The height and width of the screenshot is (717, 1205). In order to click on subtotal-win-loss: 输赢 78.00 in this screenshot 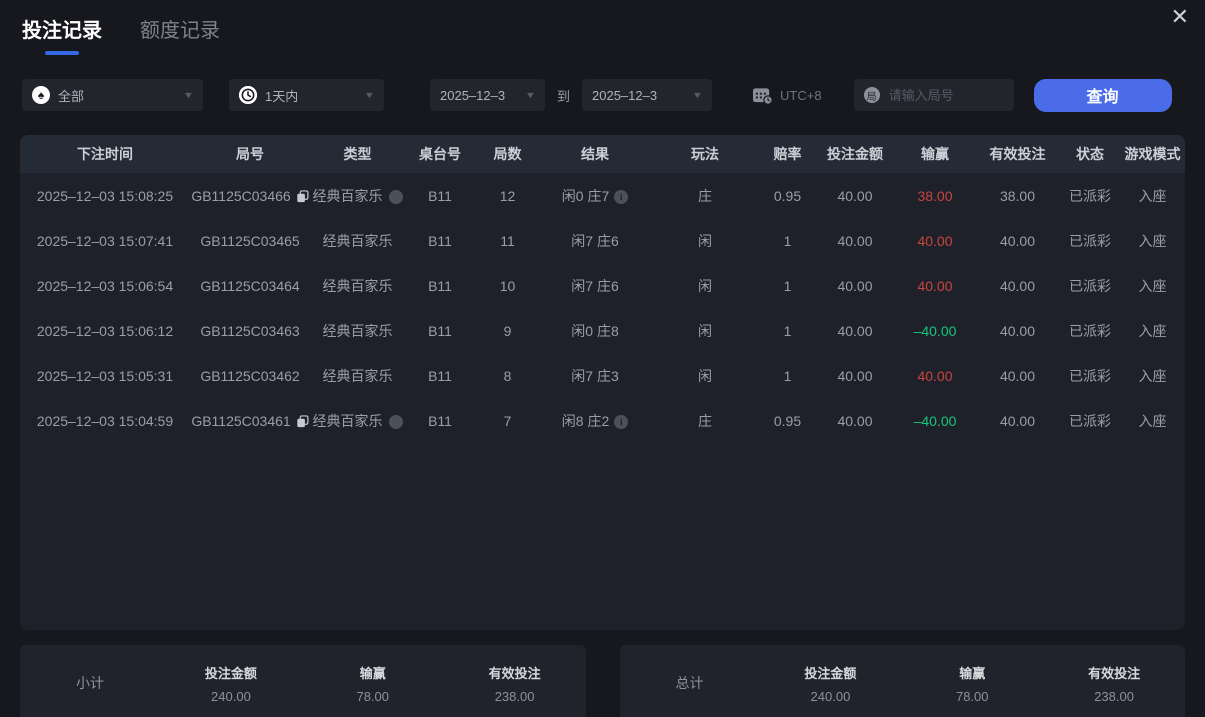, I will do `click(373, 684)`.